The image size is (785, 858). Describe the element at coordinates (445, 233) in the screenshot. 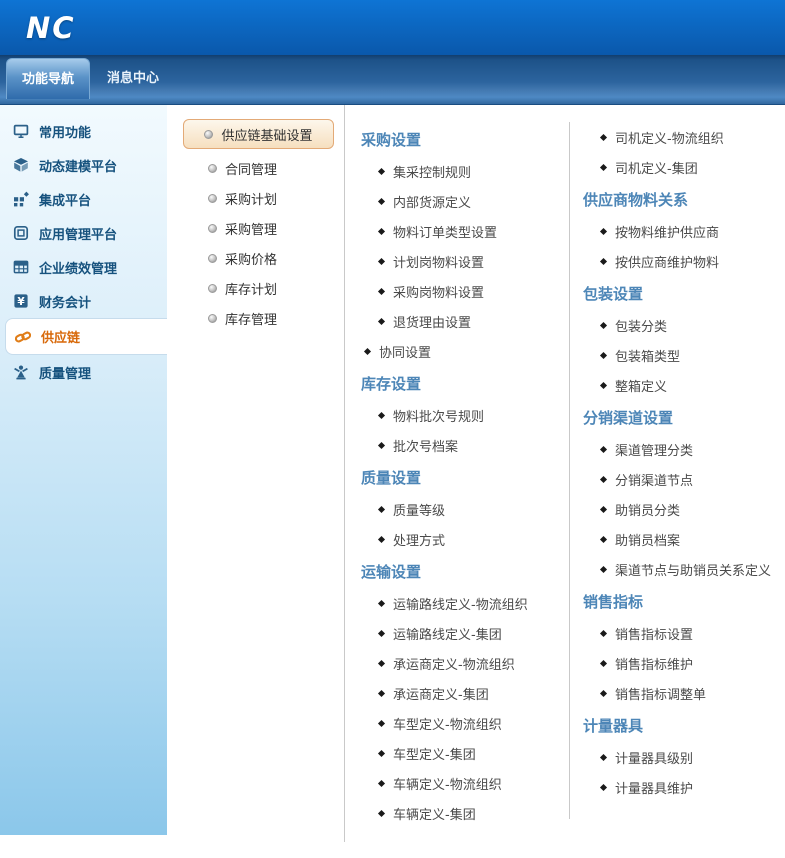

I see `function-link-label: 物料订单类型设置` at that location.